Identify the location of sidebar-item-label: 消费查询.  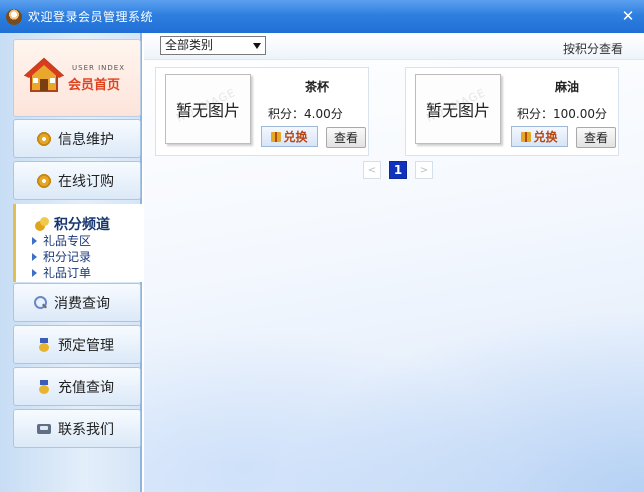
(82, 303).